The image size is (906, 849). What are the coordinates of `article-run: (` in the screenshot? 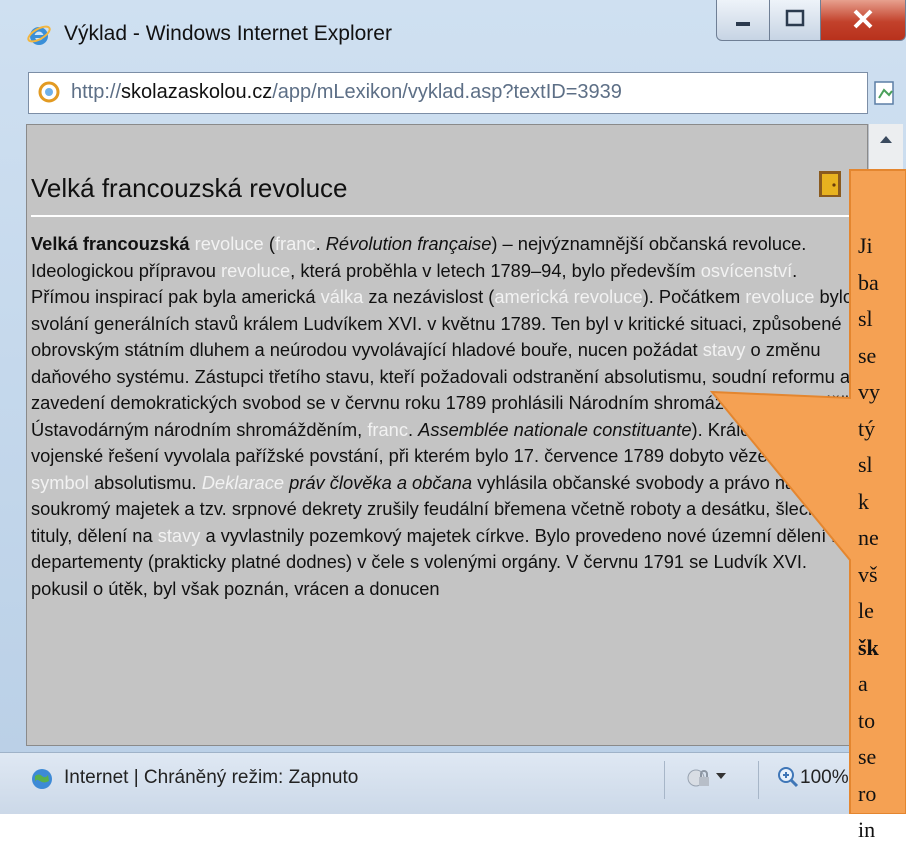 It's located at (269, 243).